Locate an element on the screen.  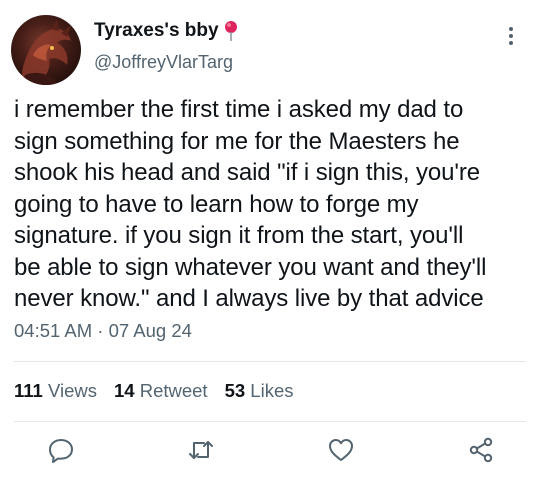
avatar is located at coordinates (46, 50).